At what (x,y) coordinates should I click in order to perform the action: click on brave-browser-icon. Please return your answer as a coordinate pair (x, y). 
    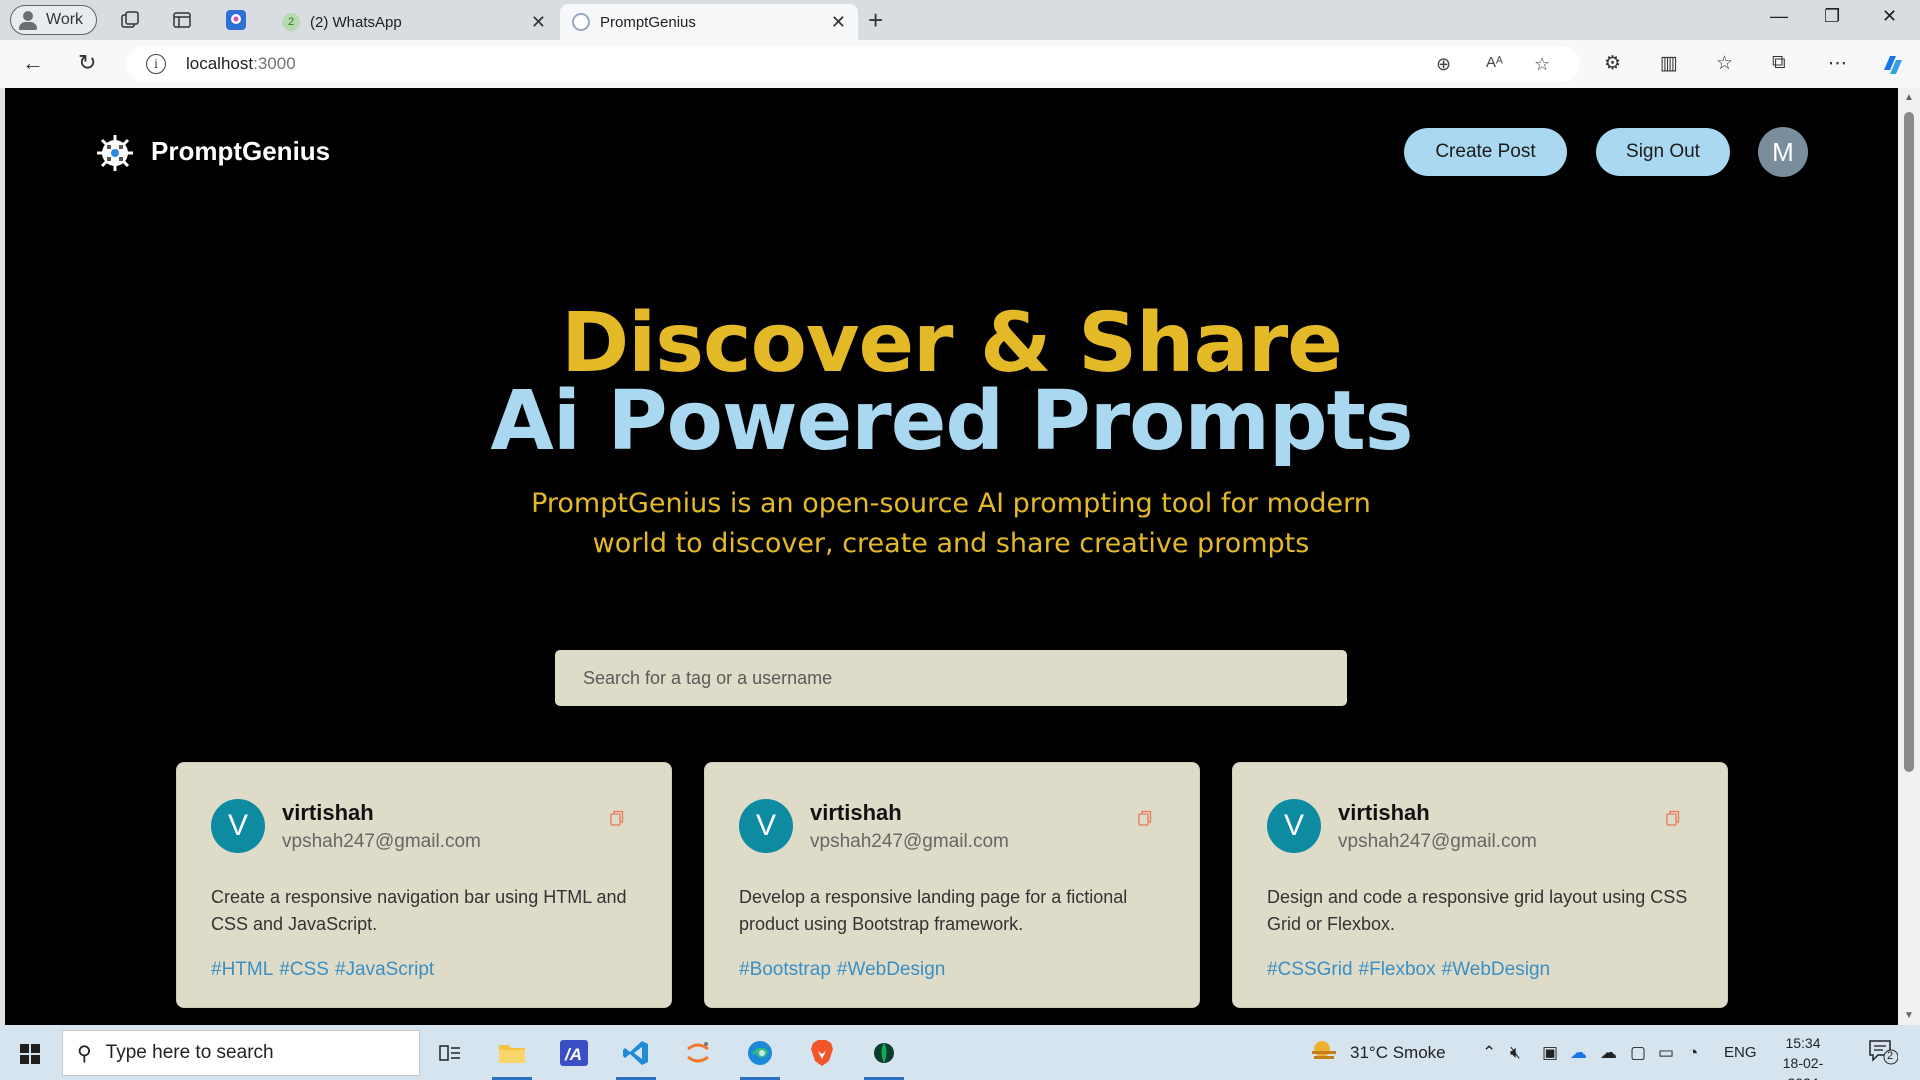
    Looking at the image, I should click on (822, 1053).